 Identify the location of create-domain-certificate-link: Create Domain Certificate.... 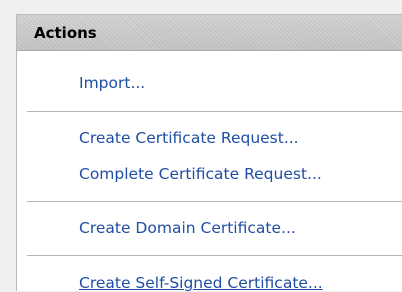
(187, 228).